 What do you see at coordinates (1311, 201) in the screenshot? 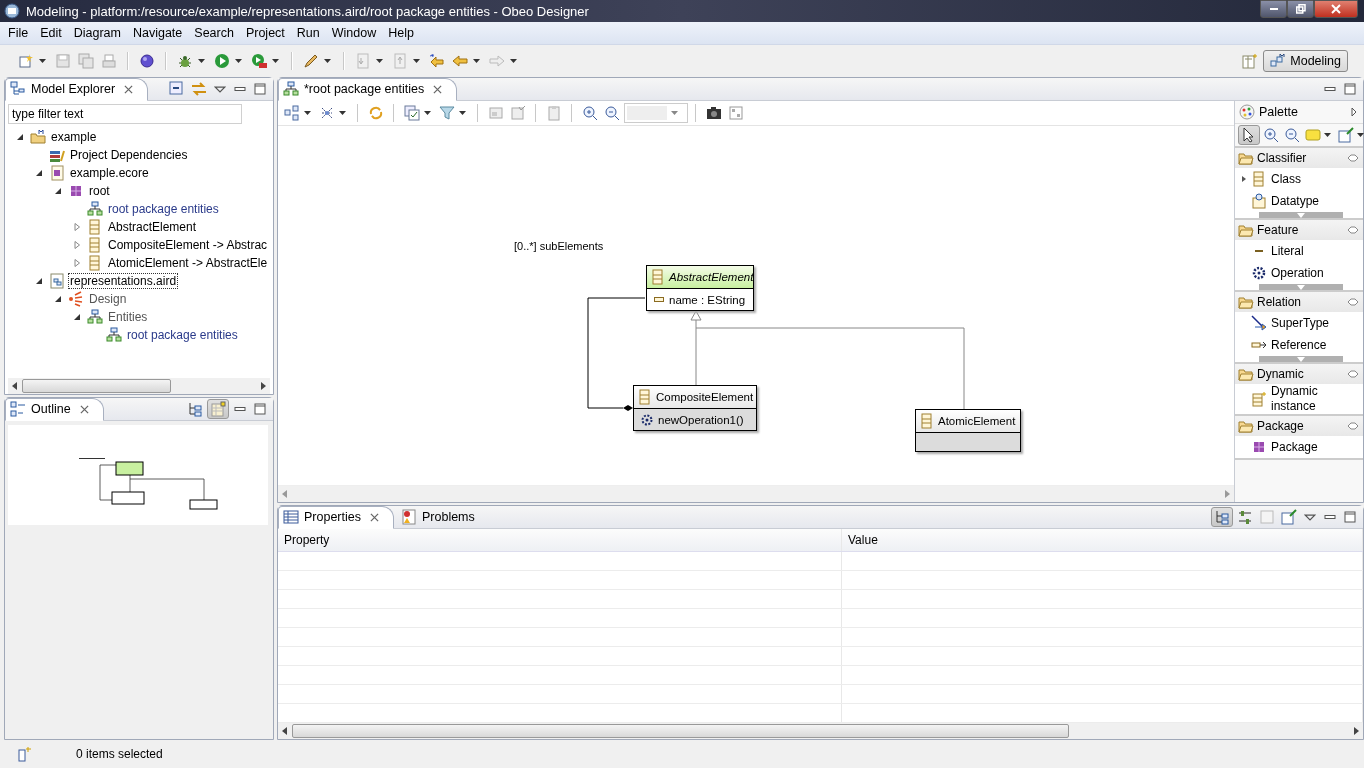
I see `palette-tool: Datatype` at bounding box center [1311, 201].